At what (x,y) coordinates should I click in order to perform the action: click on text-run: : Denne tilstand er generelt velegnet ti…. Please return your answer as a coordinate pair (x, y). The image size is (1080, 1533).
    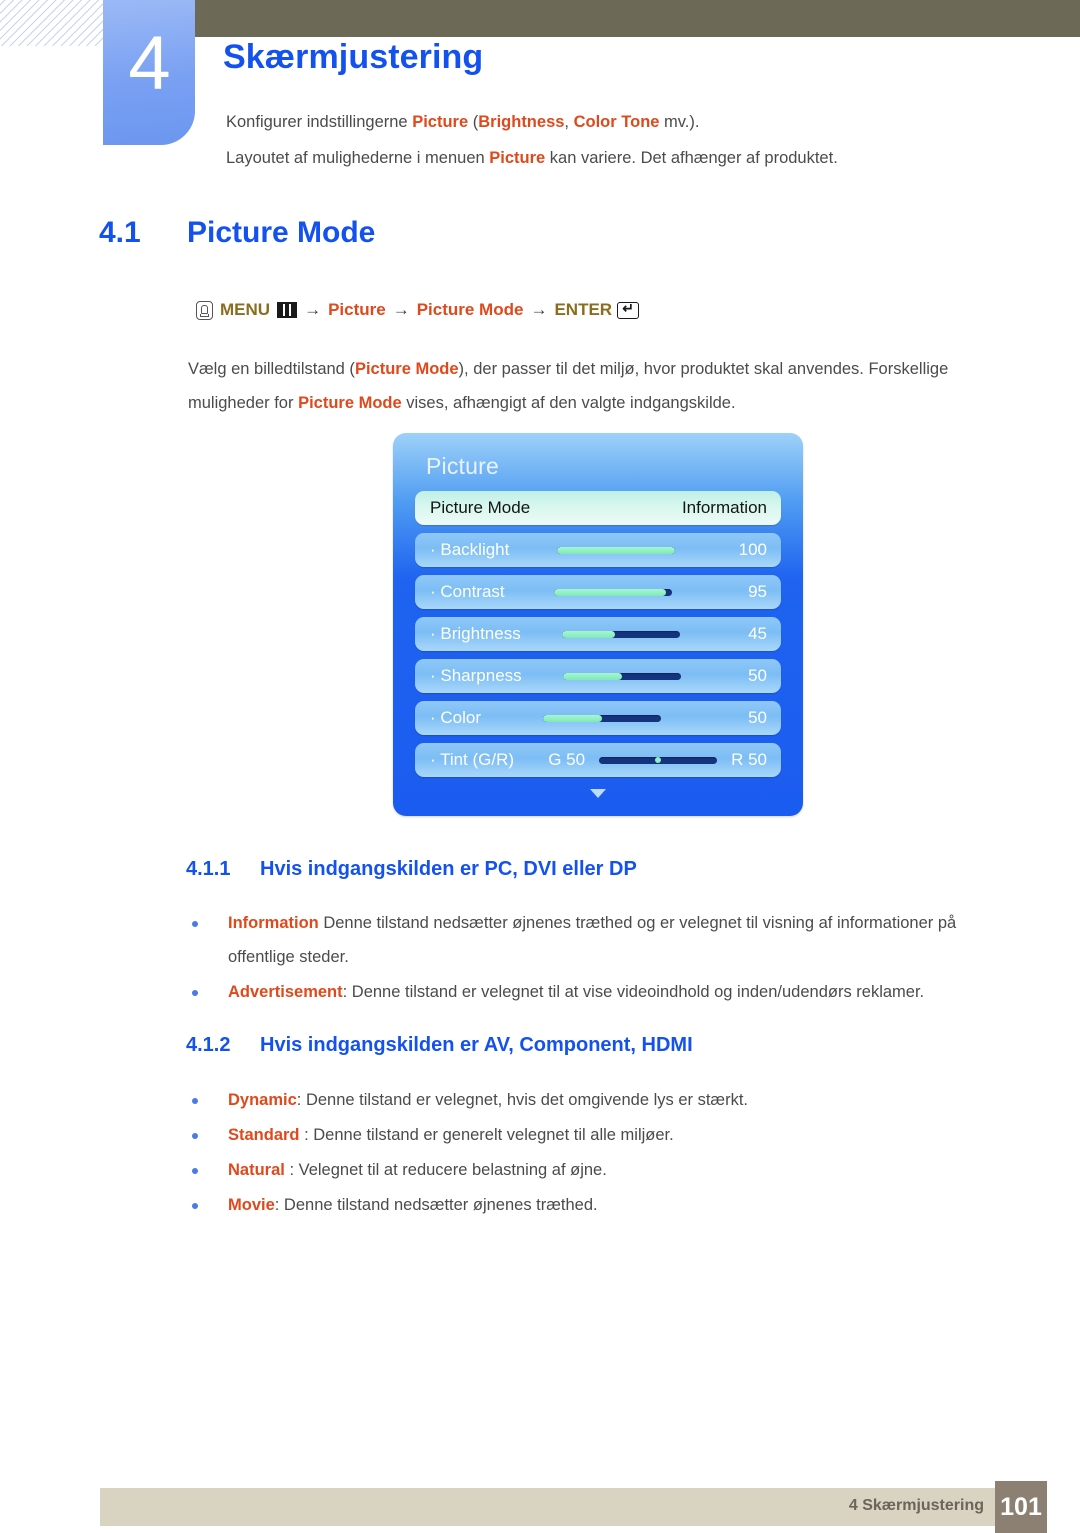
    Looking at the image, I should click on (486, 1135).